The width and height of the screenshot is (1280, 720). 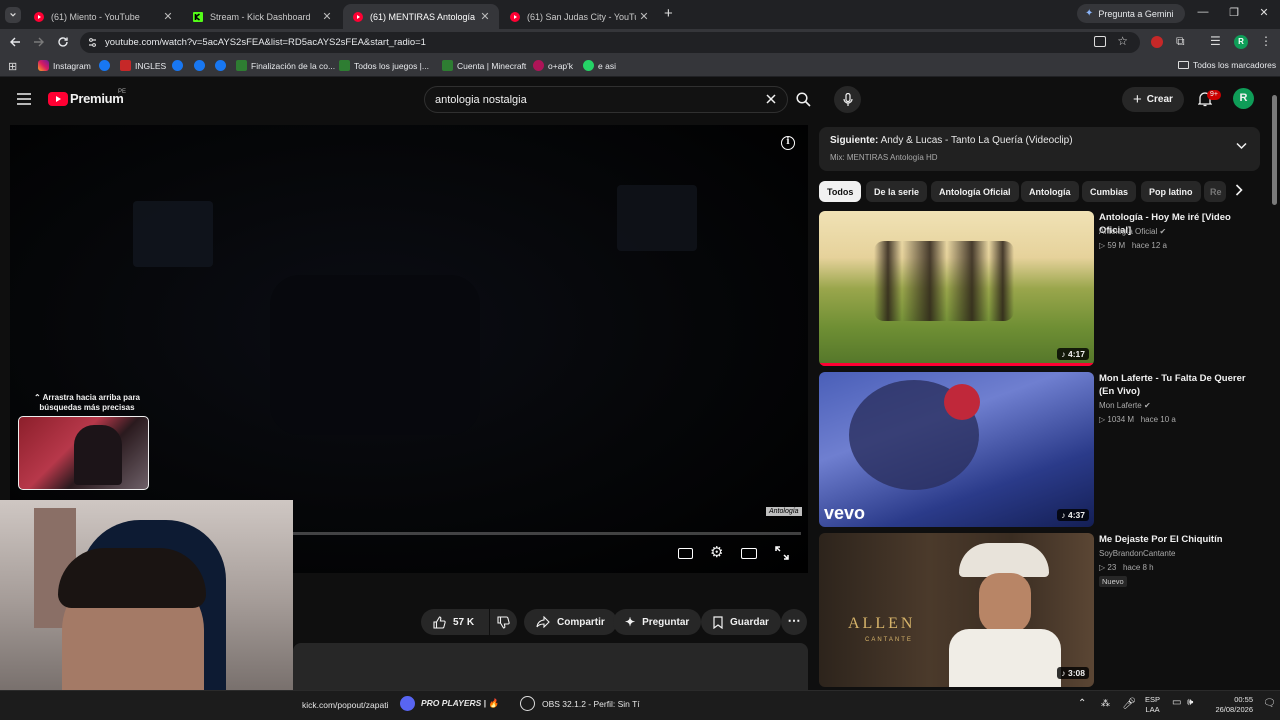 I want to click on tab-miento: (61) Miento - YouTube ✕, so click(x=103, y=16).